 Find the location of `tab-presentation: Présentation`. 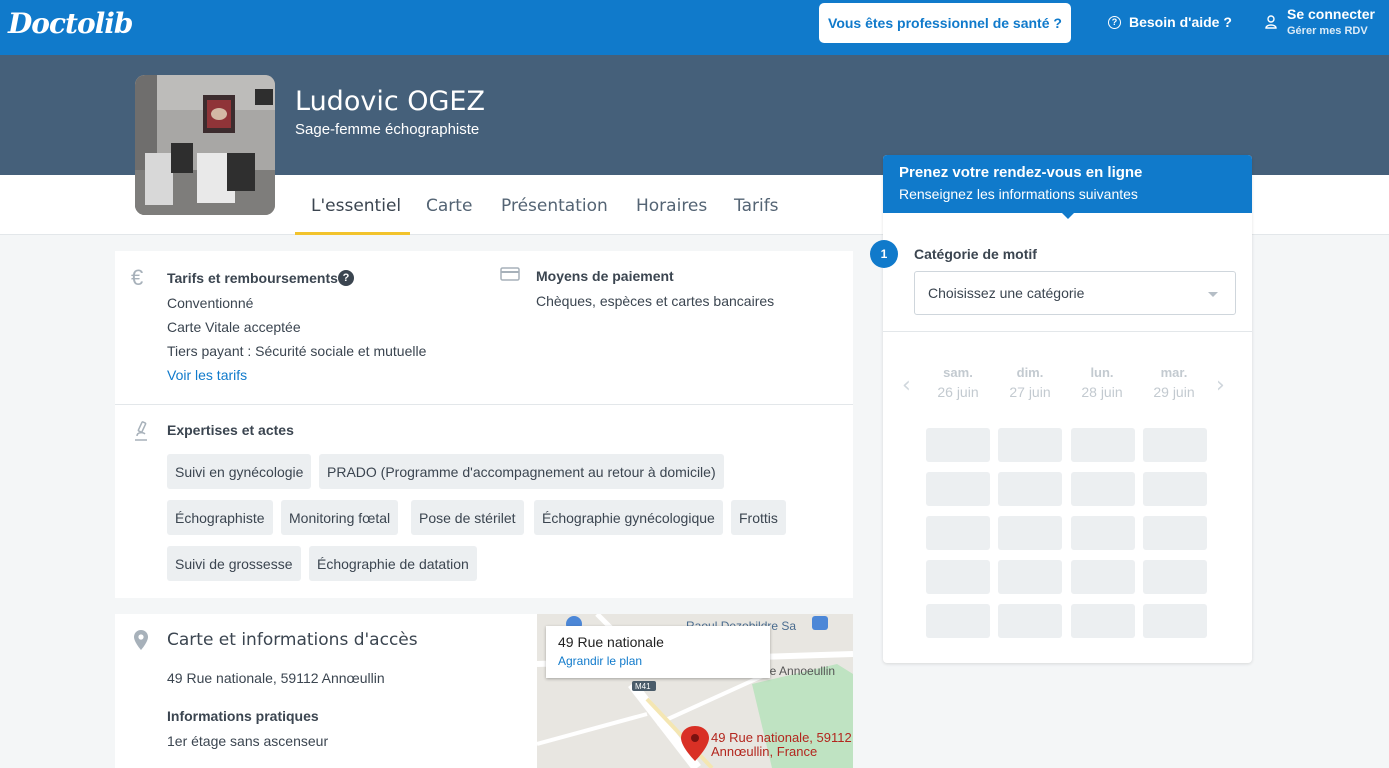

tab-presentation: Présentation is located at coordinates (554, 206).